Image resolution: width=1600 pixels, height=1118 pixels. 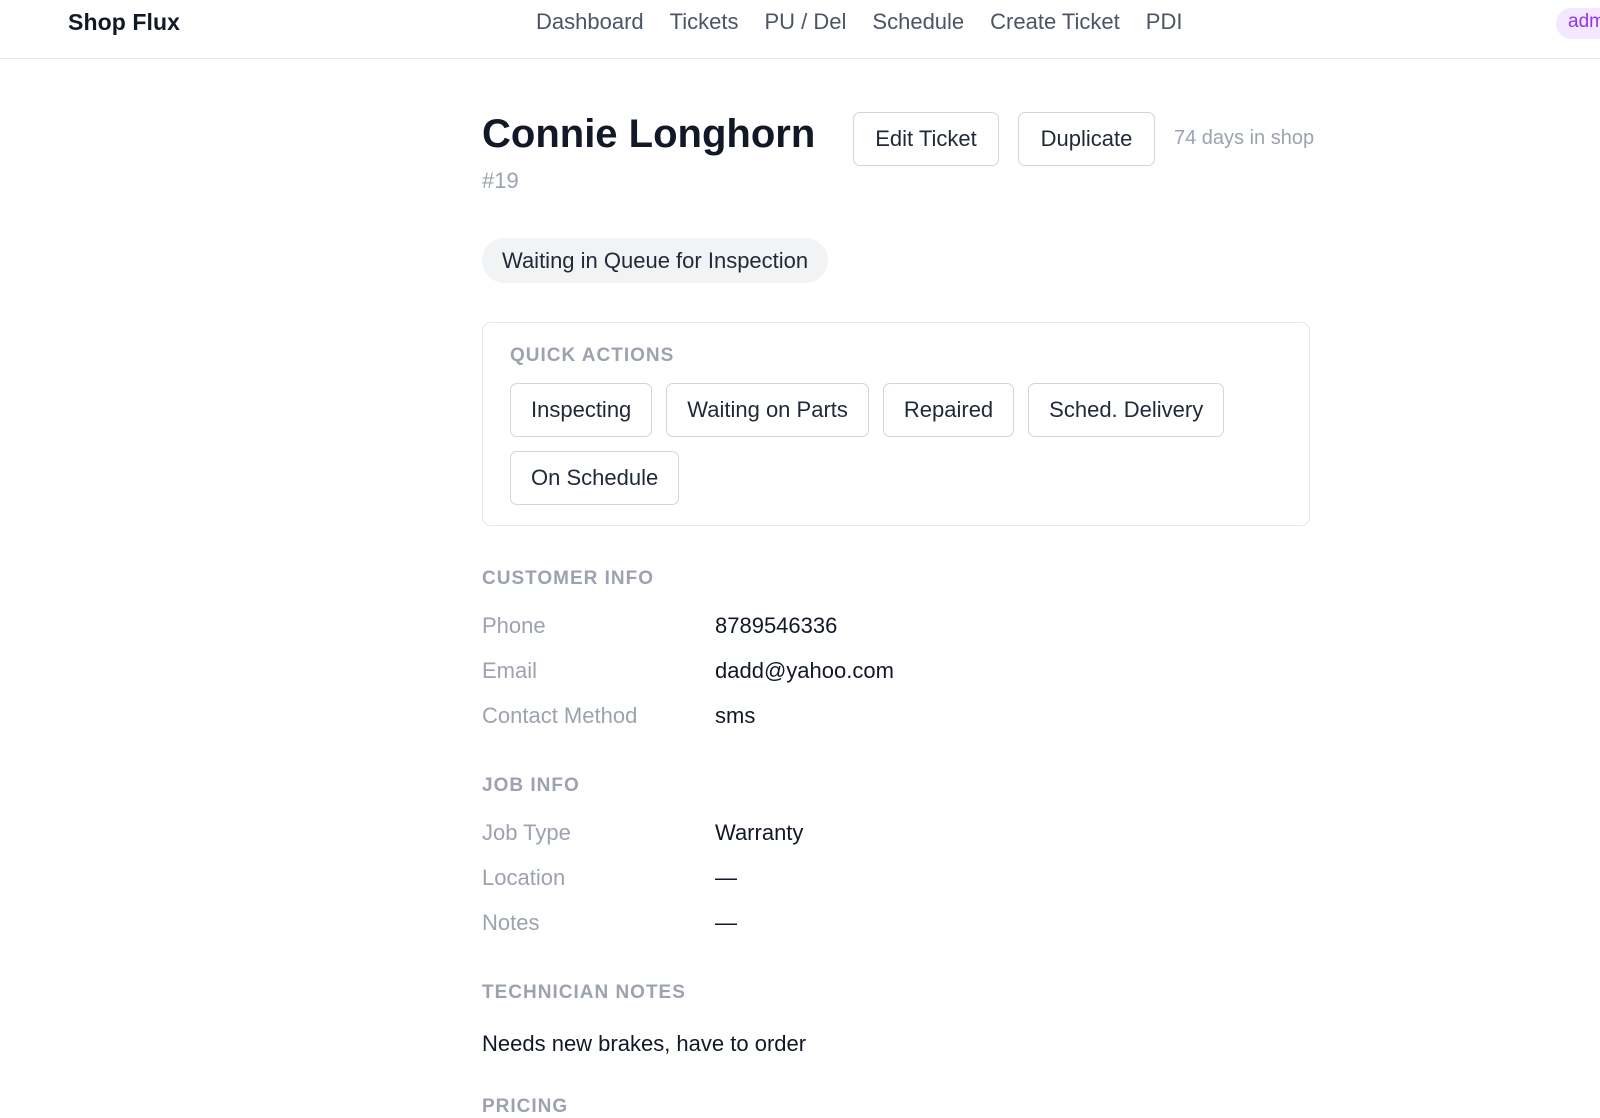 I want to click on inspecting-button: Inspecting, so click(x=581, y=410).